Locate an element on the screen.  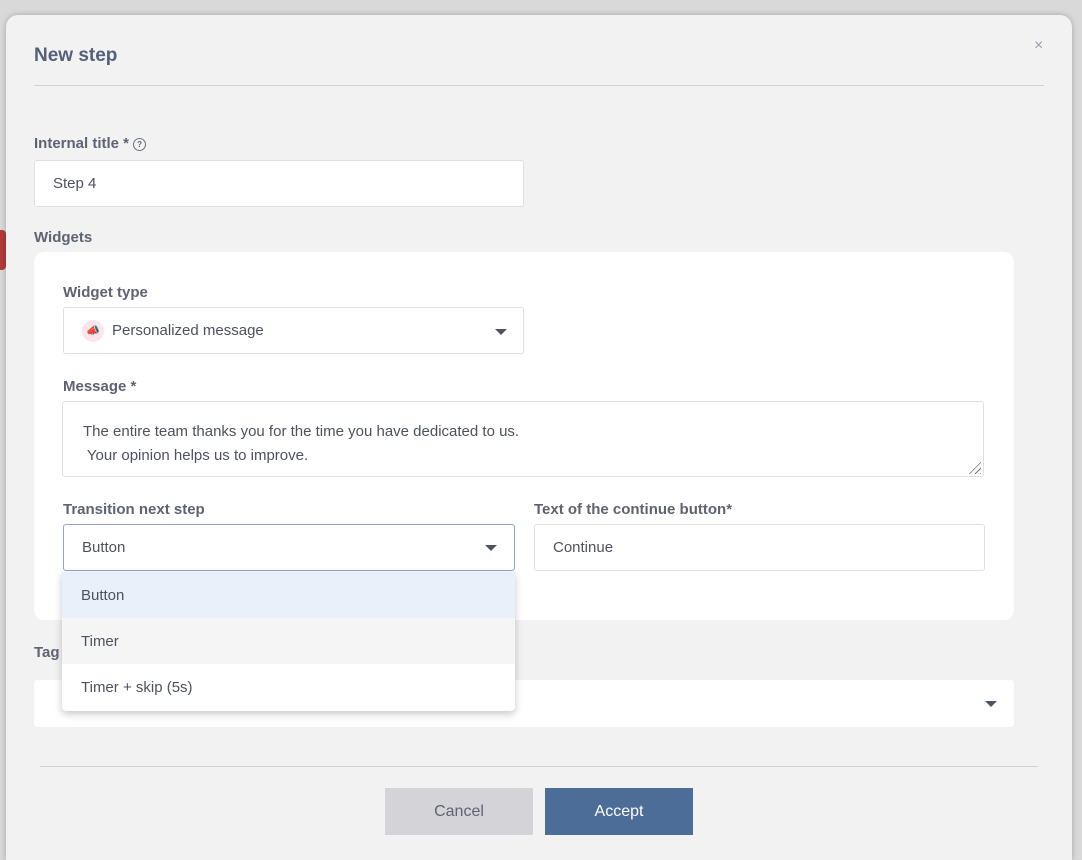
internal-title-label-text: Internal title * is located at coordinates (82, 143).